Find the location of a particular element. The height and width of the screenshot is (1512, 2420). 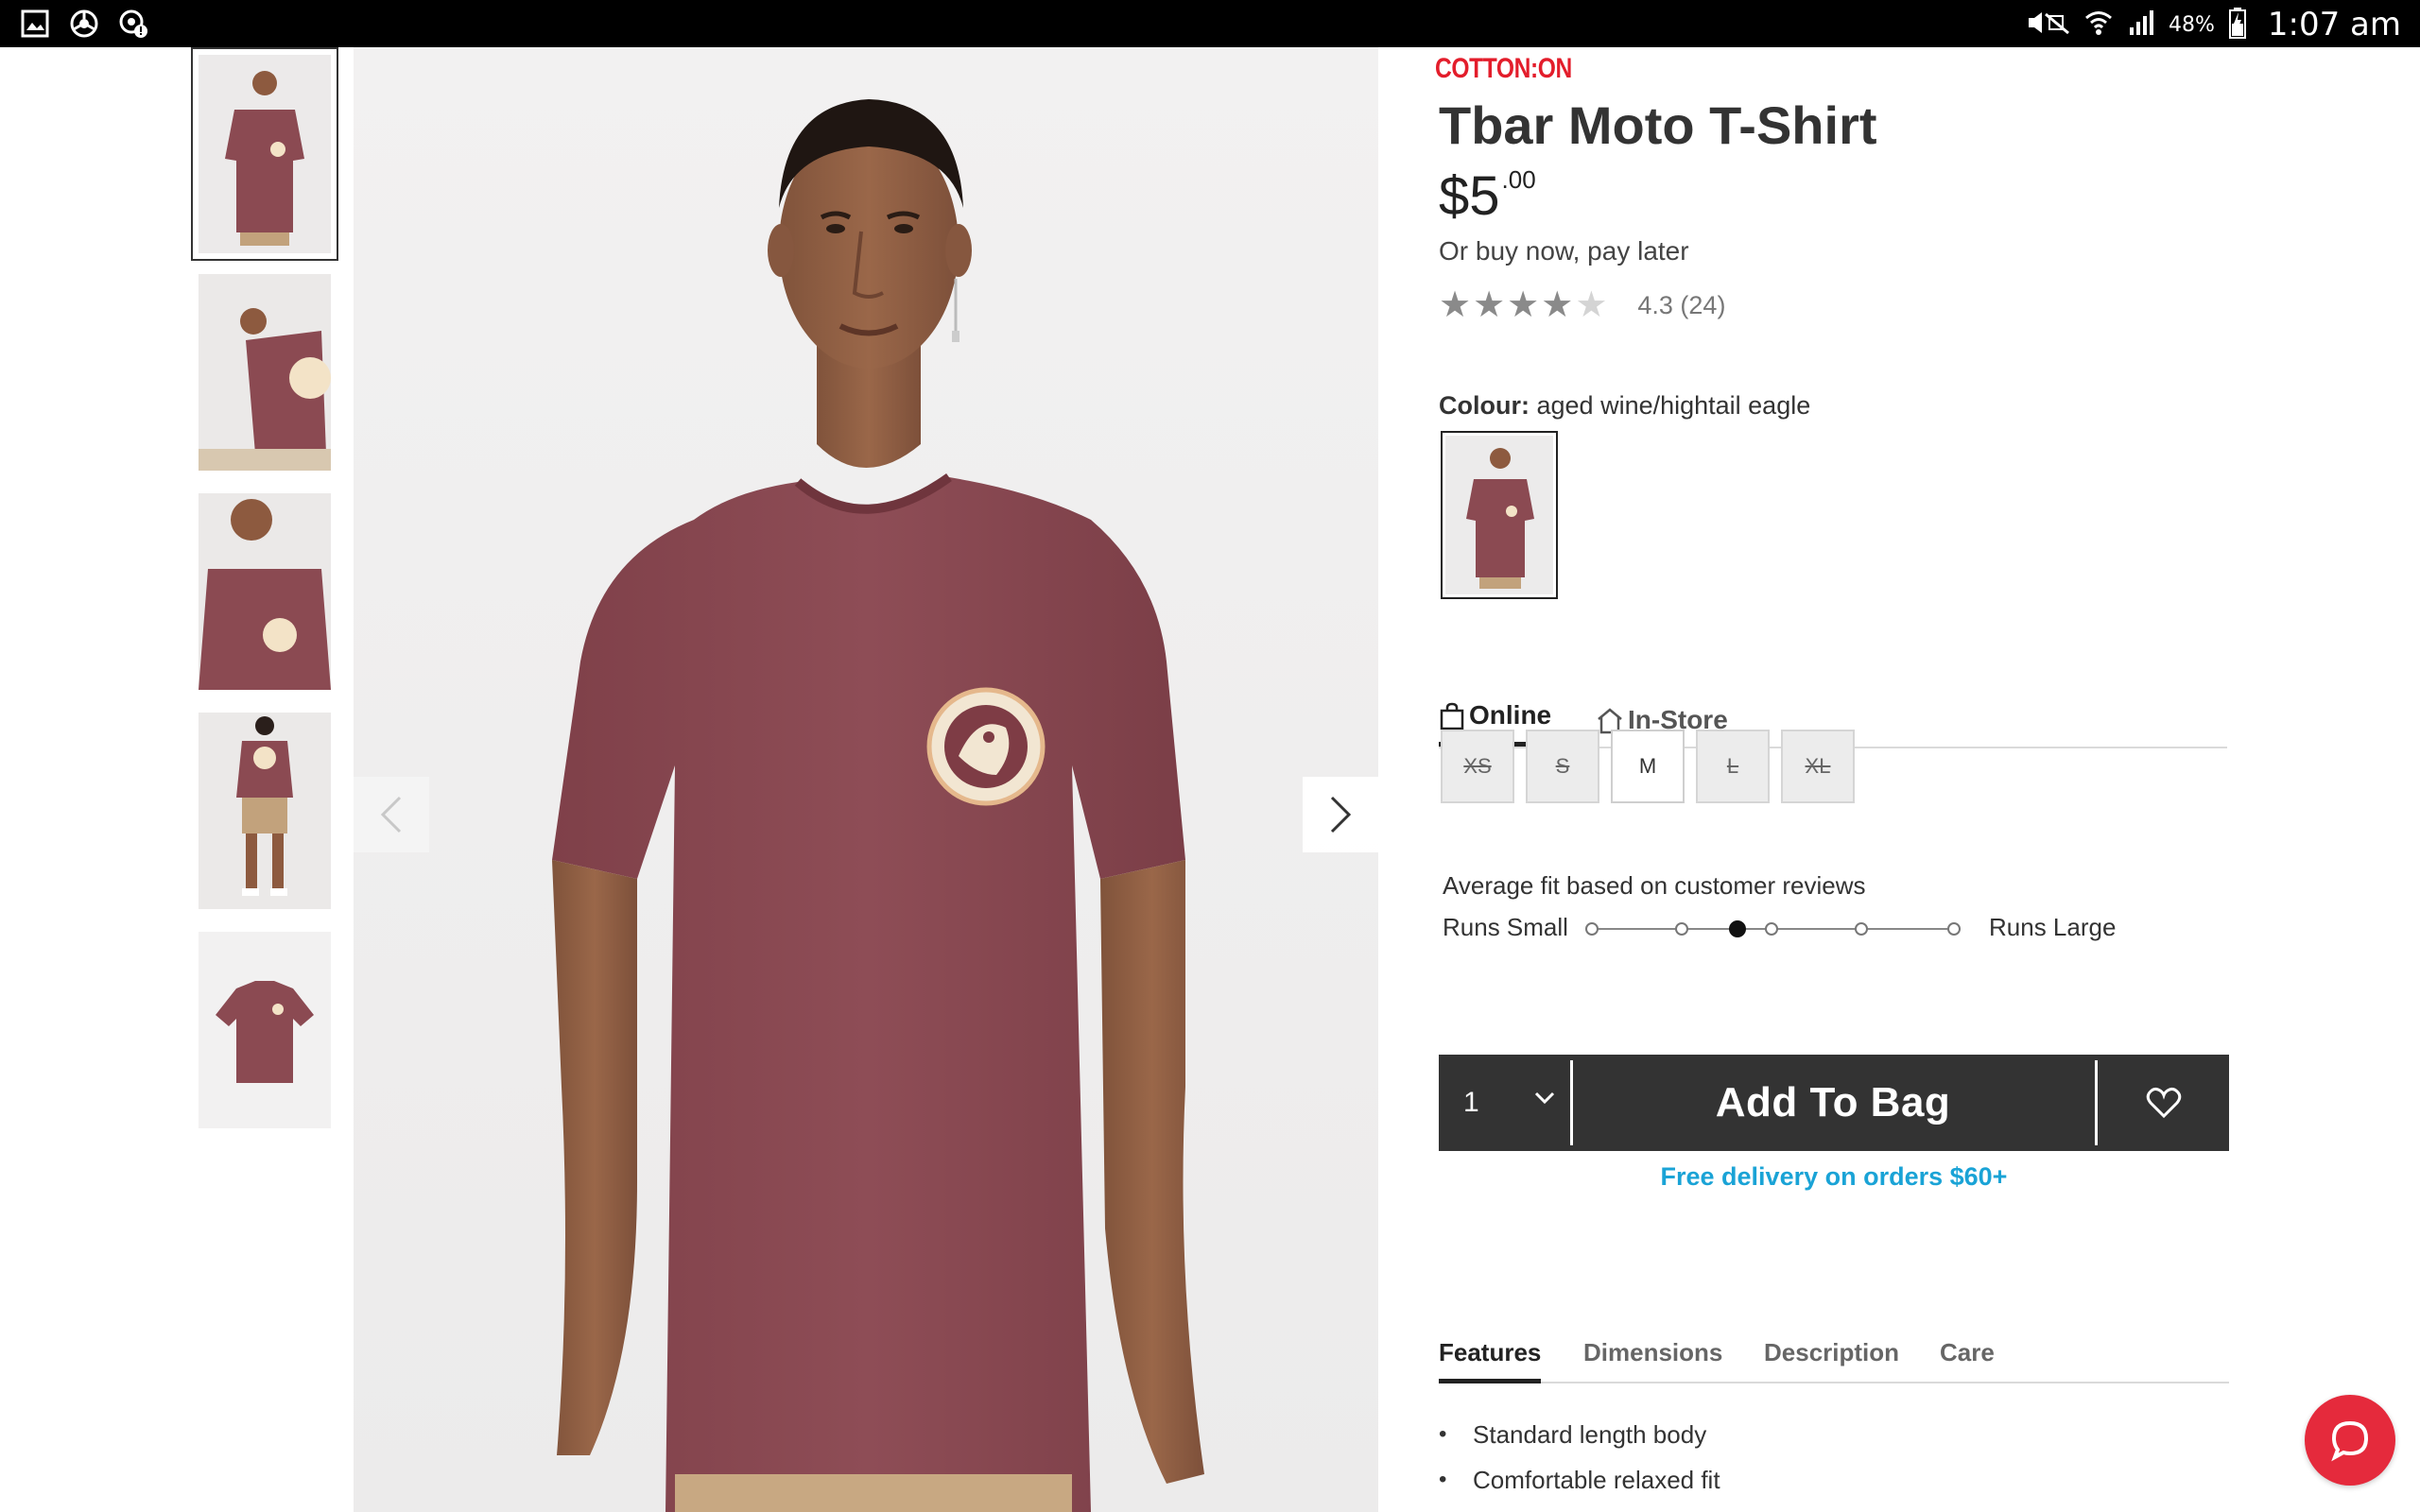

shopping-bag-icon is located at coordinates (1452, 716).